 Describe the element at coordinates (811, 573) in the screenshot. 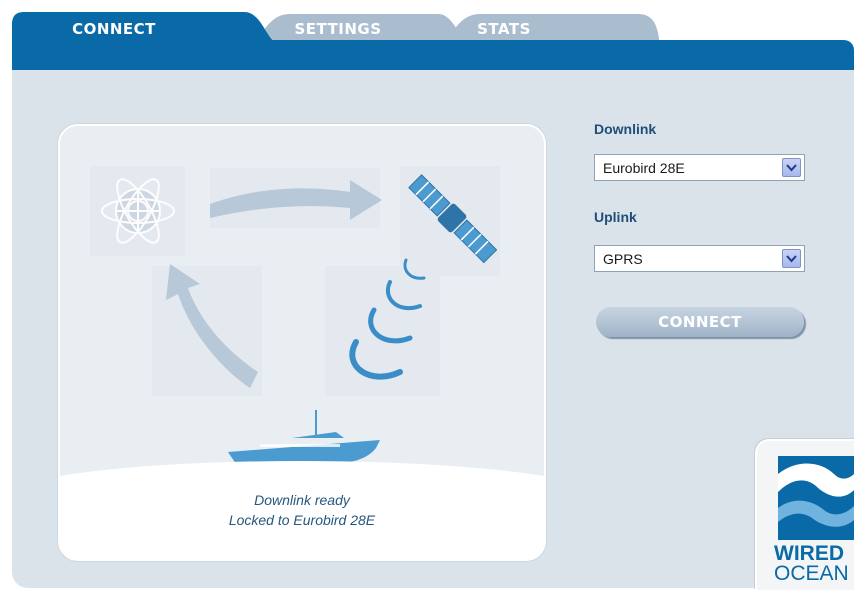

I see `logo-text-ocean: OCEAN` at that location.